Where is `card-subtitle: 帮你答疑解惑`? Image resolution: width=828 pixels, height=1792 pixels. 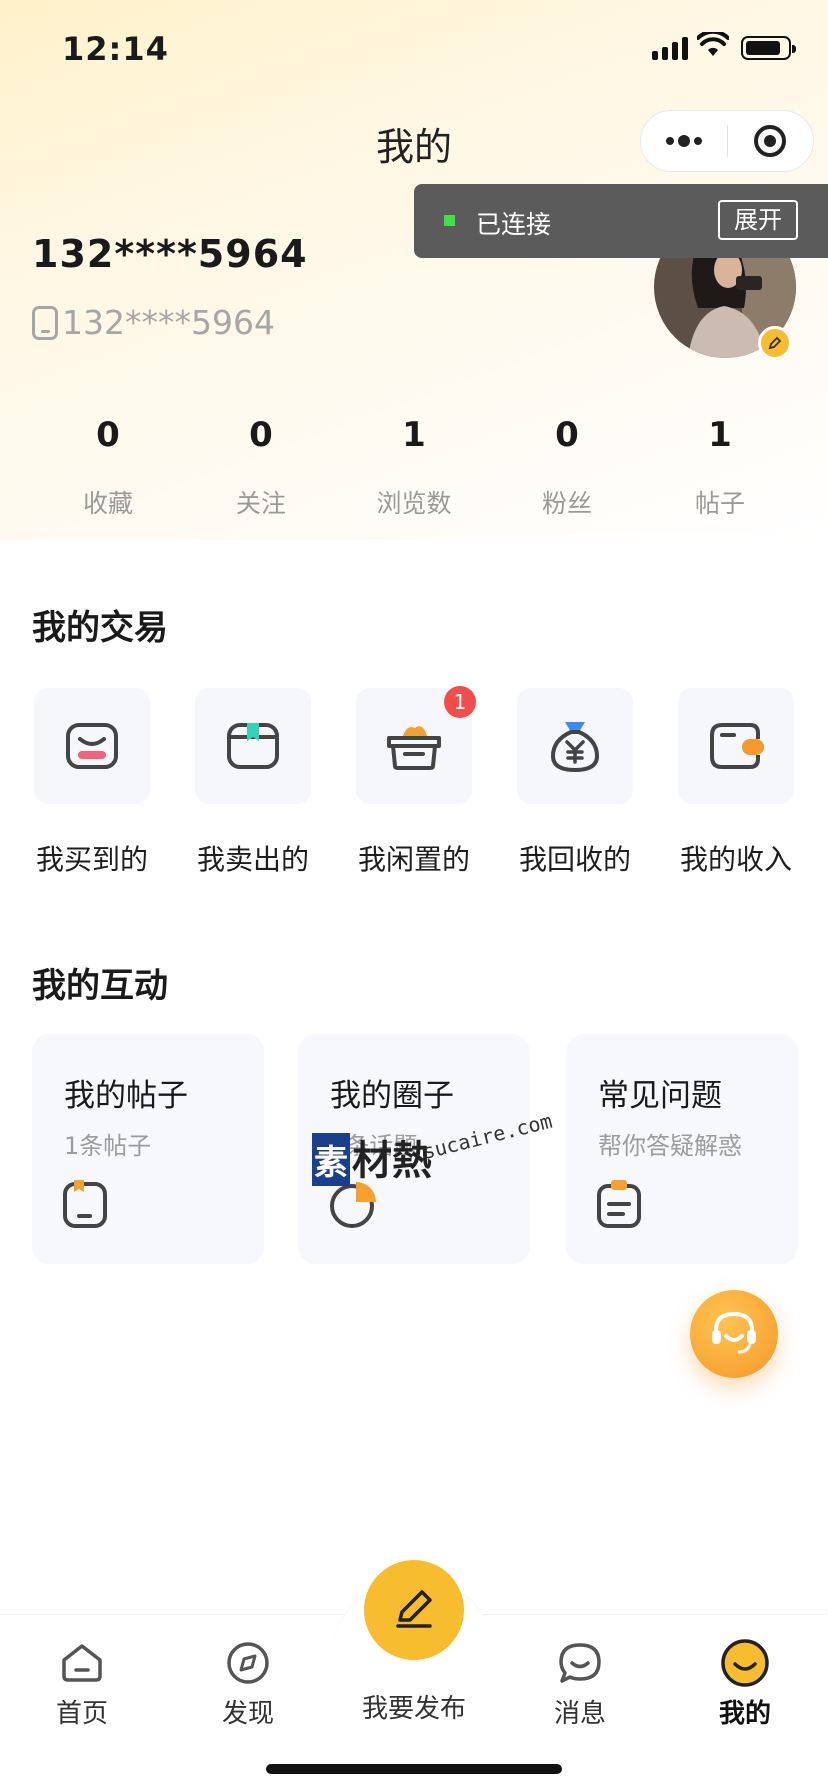 card-subtitle: 帮你答疑解惑 is located at coordinates (670, 1146).